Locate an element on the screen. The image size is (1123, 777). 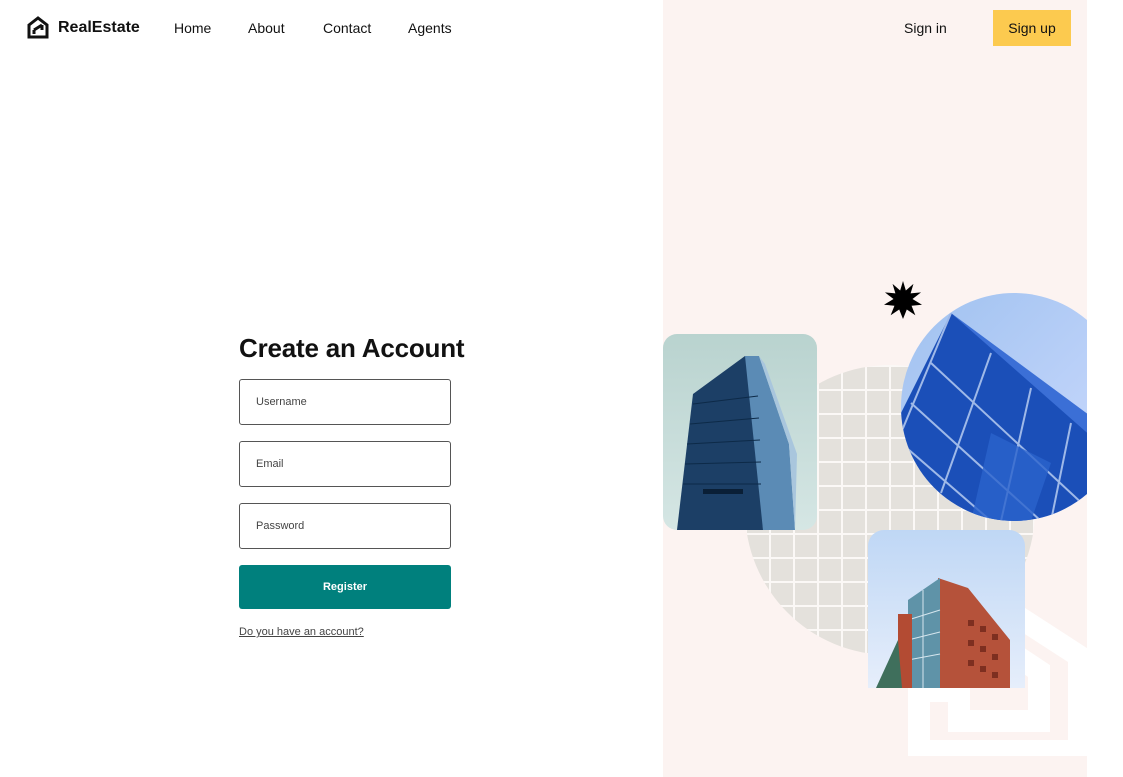
signup-button: Sign up is located at coordinates (1032, 28).